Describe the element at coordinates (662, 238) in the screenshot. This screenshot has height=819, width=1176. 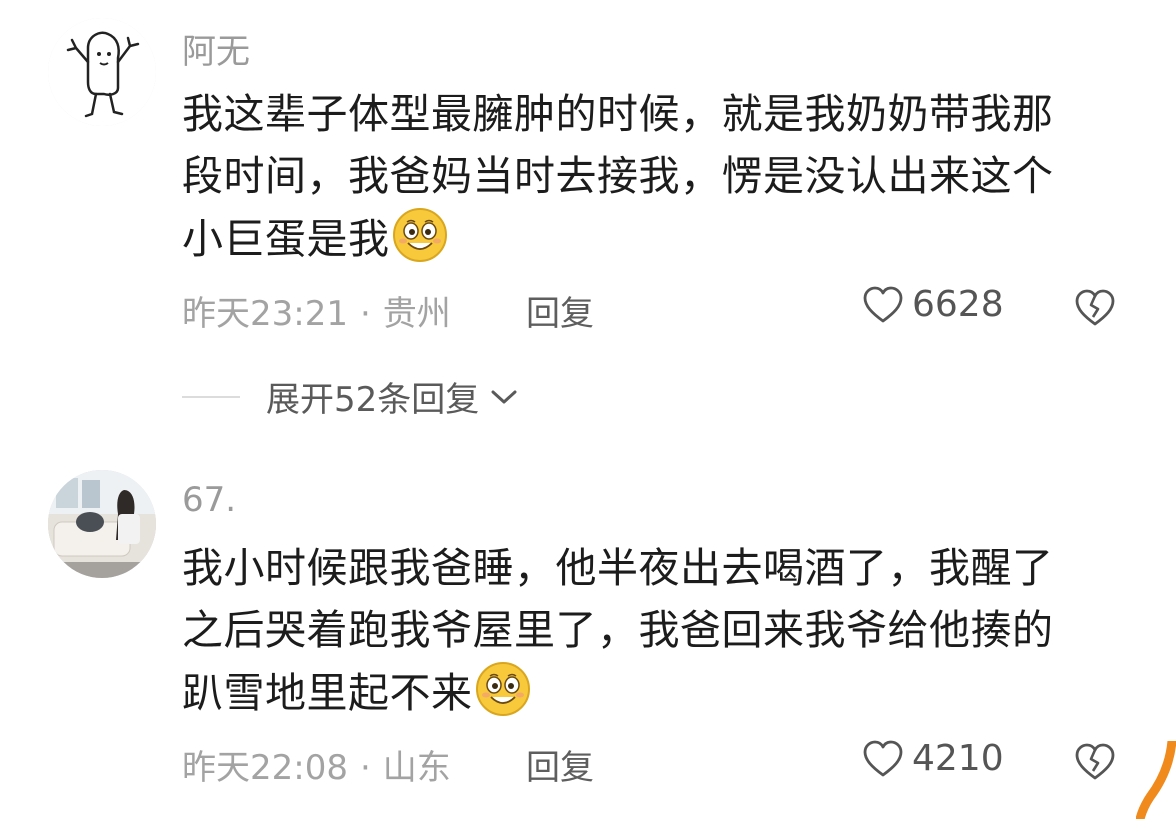
I see `comment-text-line: 小巨蛋是我` at that location.